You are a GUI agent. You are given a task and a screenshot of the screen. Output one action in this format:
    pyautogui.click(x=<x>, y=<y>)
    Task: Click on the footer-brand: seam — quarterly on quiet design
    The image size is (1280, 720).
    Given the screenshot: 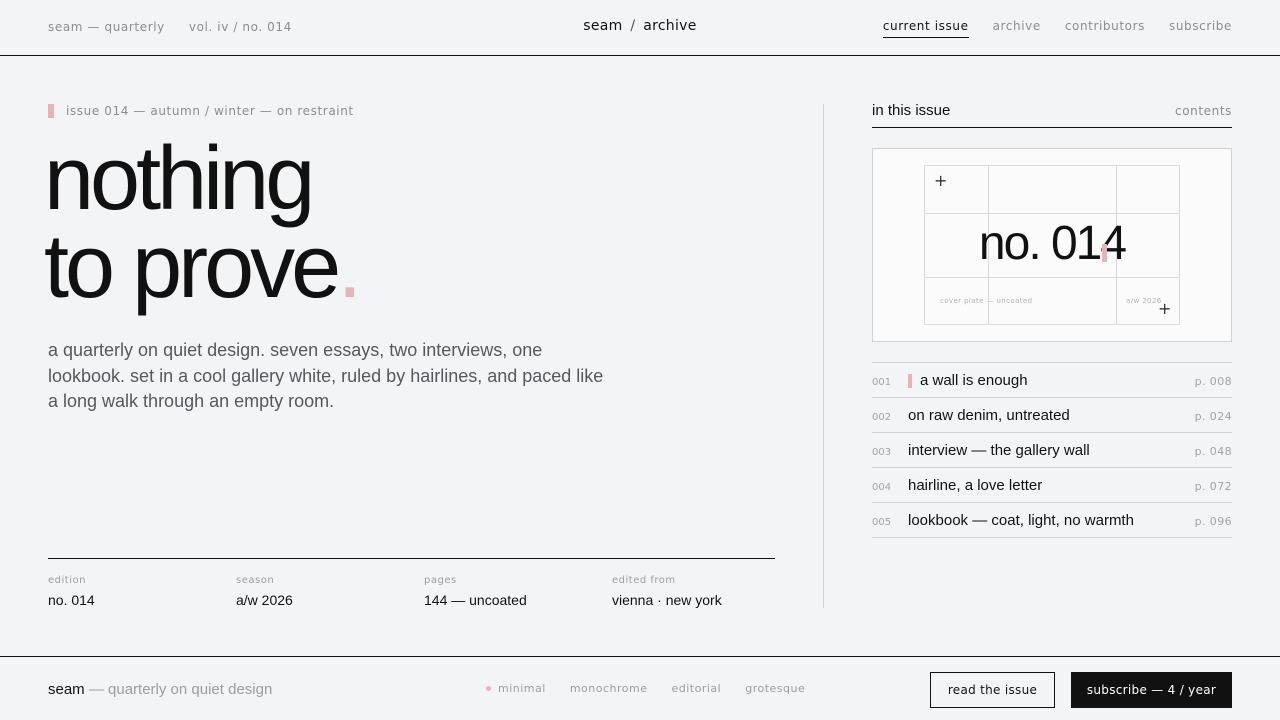 What is the action you would take?
    pyautogui.click(x=160, y=689)
    